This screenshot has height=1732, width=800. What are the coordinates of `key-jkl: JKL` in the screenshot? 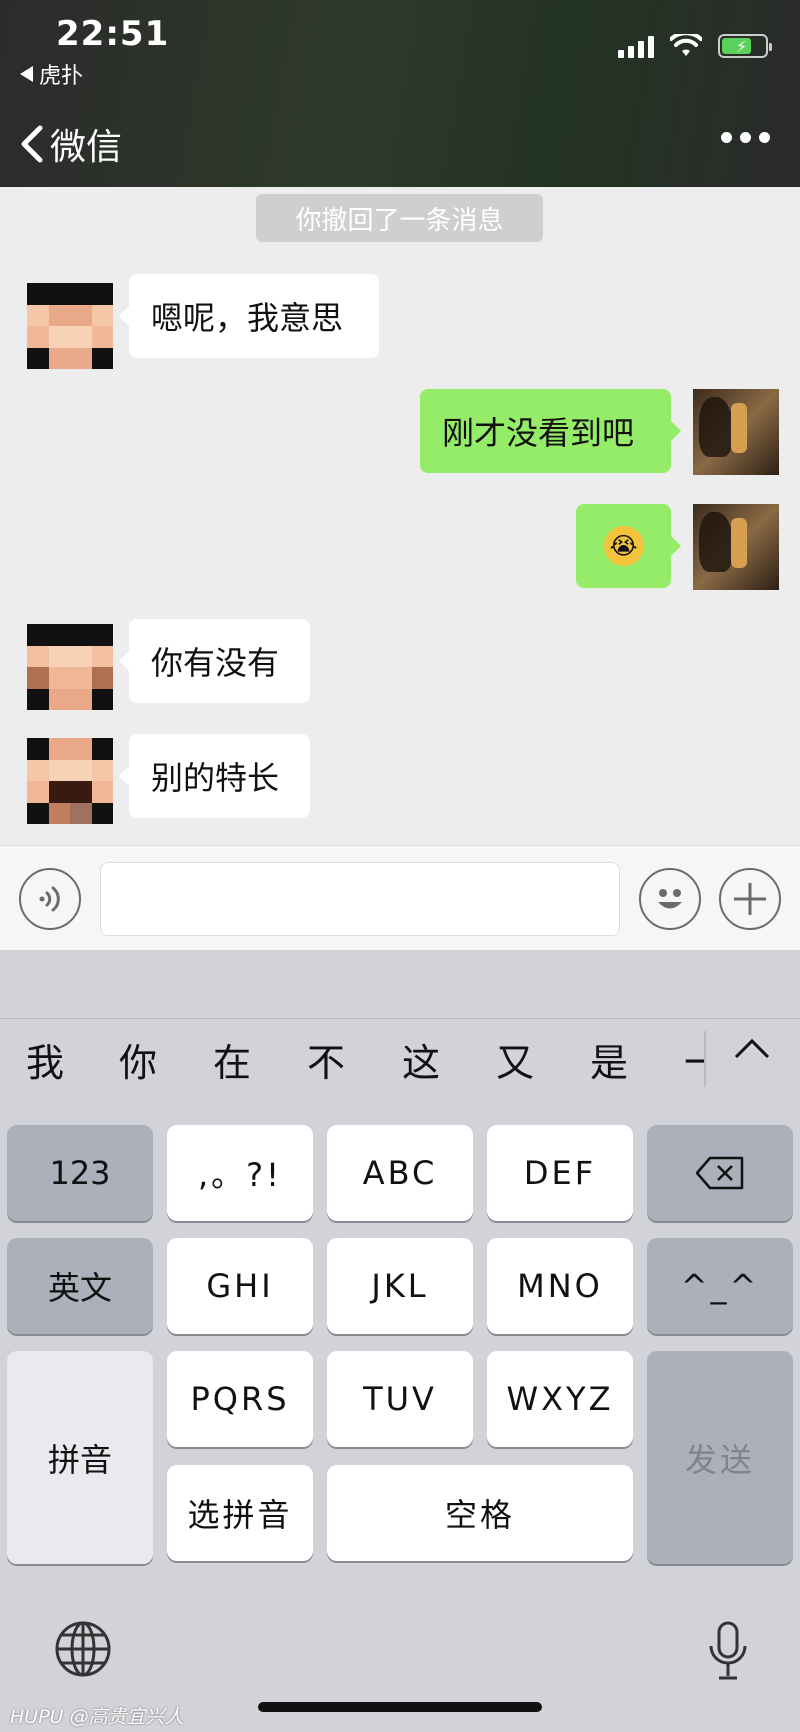 It's located at (400, 1286).